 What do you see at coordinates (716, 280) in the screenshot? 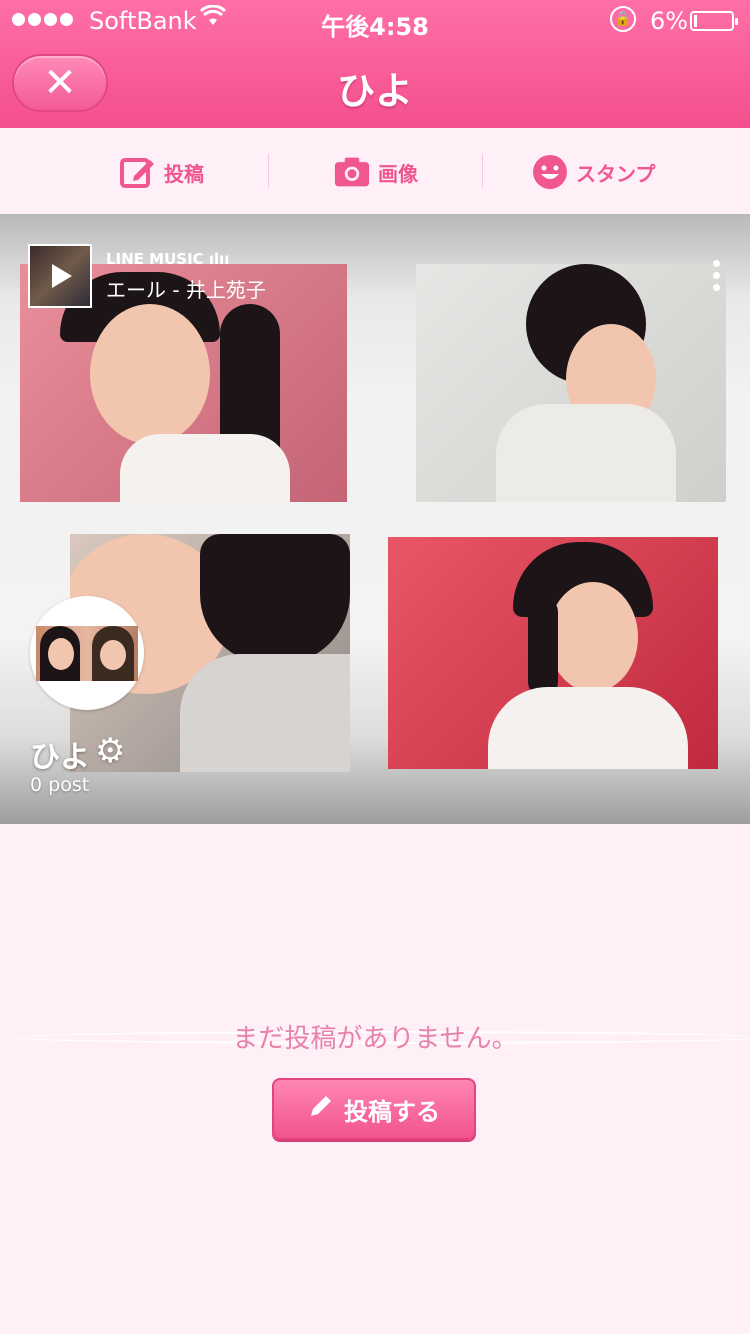
I see `more-vertical-icon` at bounding box center [716, 280].